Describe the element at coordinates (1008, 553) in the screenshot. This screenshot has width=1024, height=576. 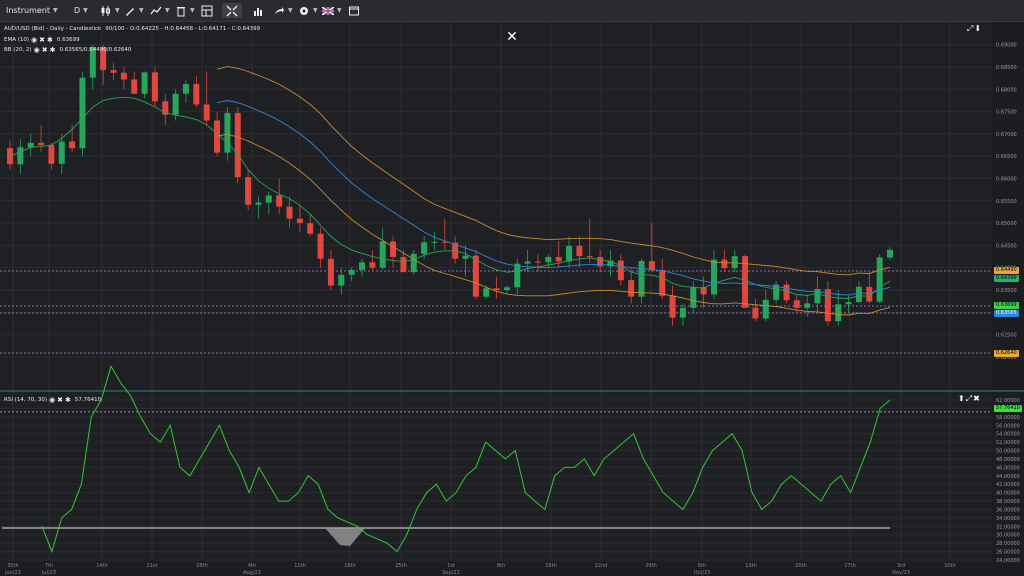
I see `rsi-tick-label: 26.00000` at that location.